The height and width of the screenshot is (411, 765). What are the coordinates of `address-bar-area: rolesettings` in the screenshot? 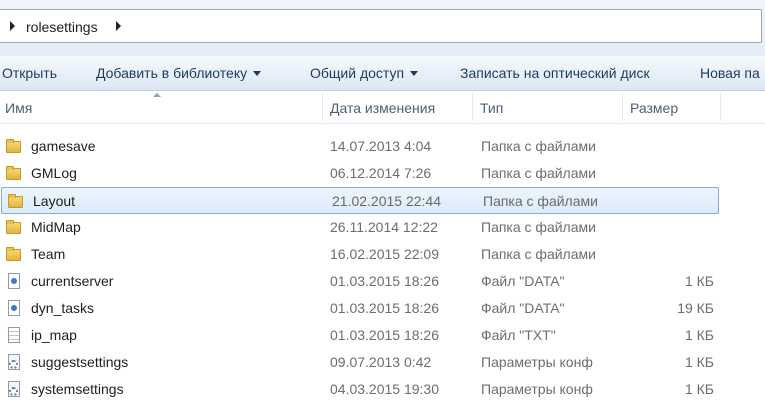 It's located at (382, 28).